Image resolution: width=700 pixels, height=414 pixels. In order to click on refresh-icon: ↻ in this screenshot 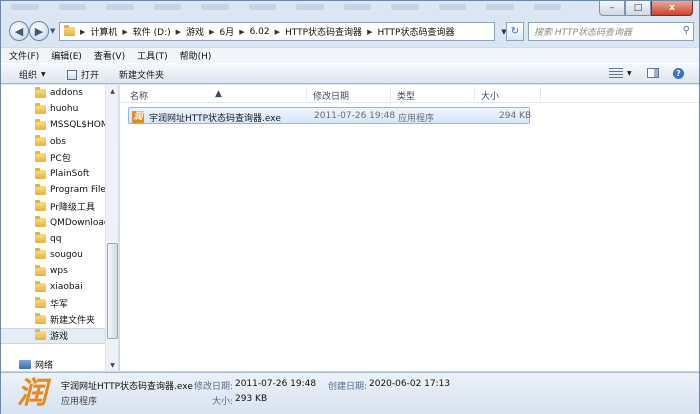, I will do `click(515, 31)`.